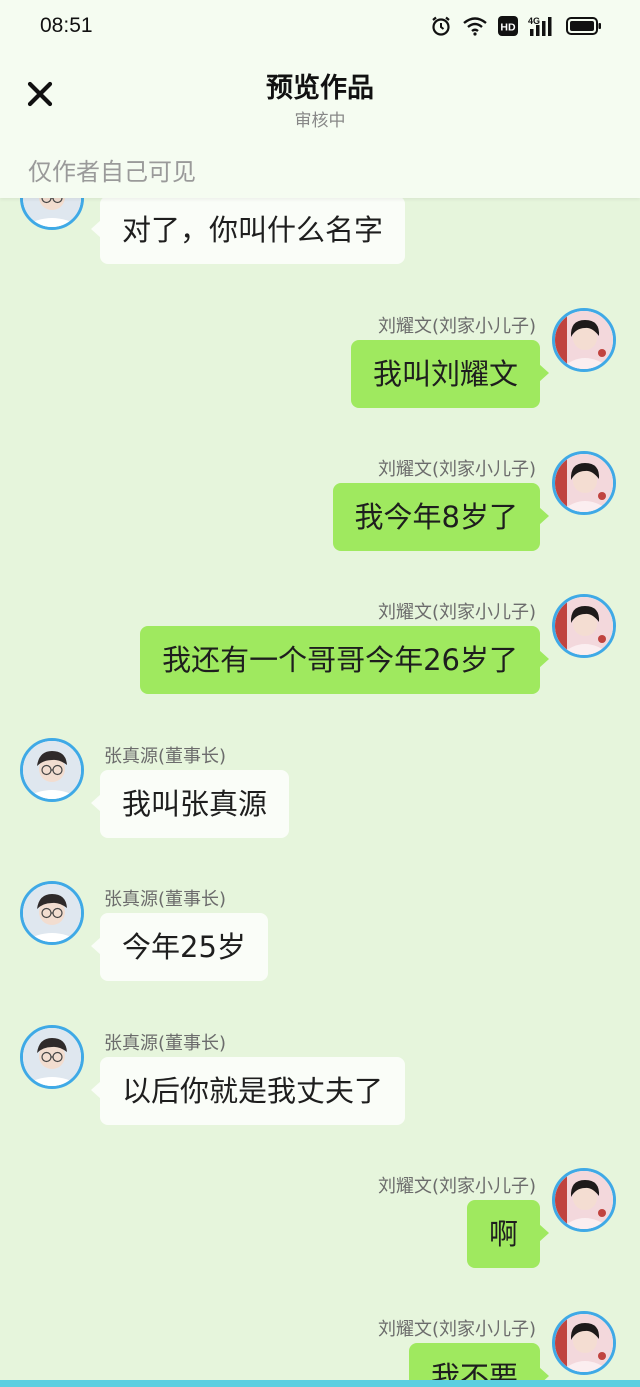 The height and width of the screenshot is (1387, 640). Describe the element at coordinates (441, 28) in the screenshot. I see `alarm-icon` at that location.